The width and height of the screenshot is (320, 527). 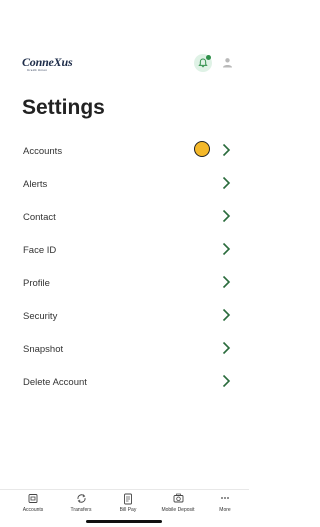 What do you see at coordinates (43, 151) in the screenshot?
I see `settings-item-label: Accounts` at bounding box center [43, 151].